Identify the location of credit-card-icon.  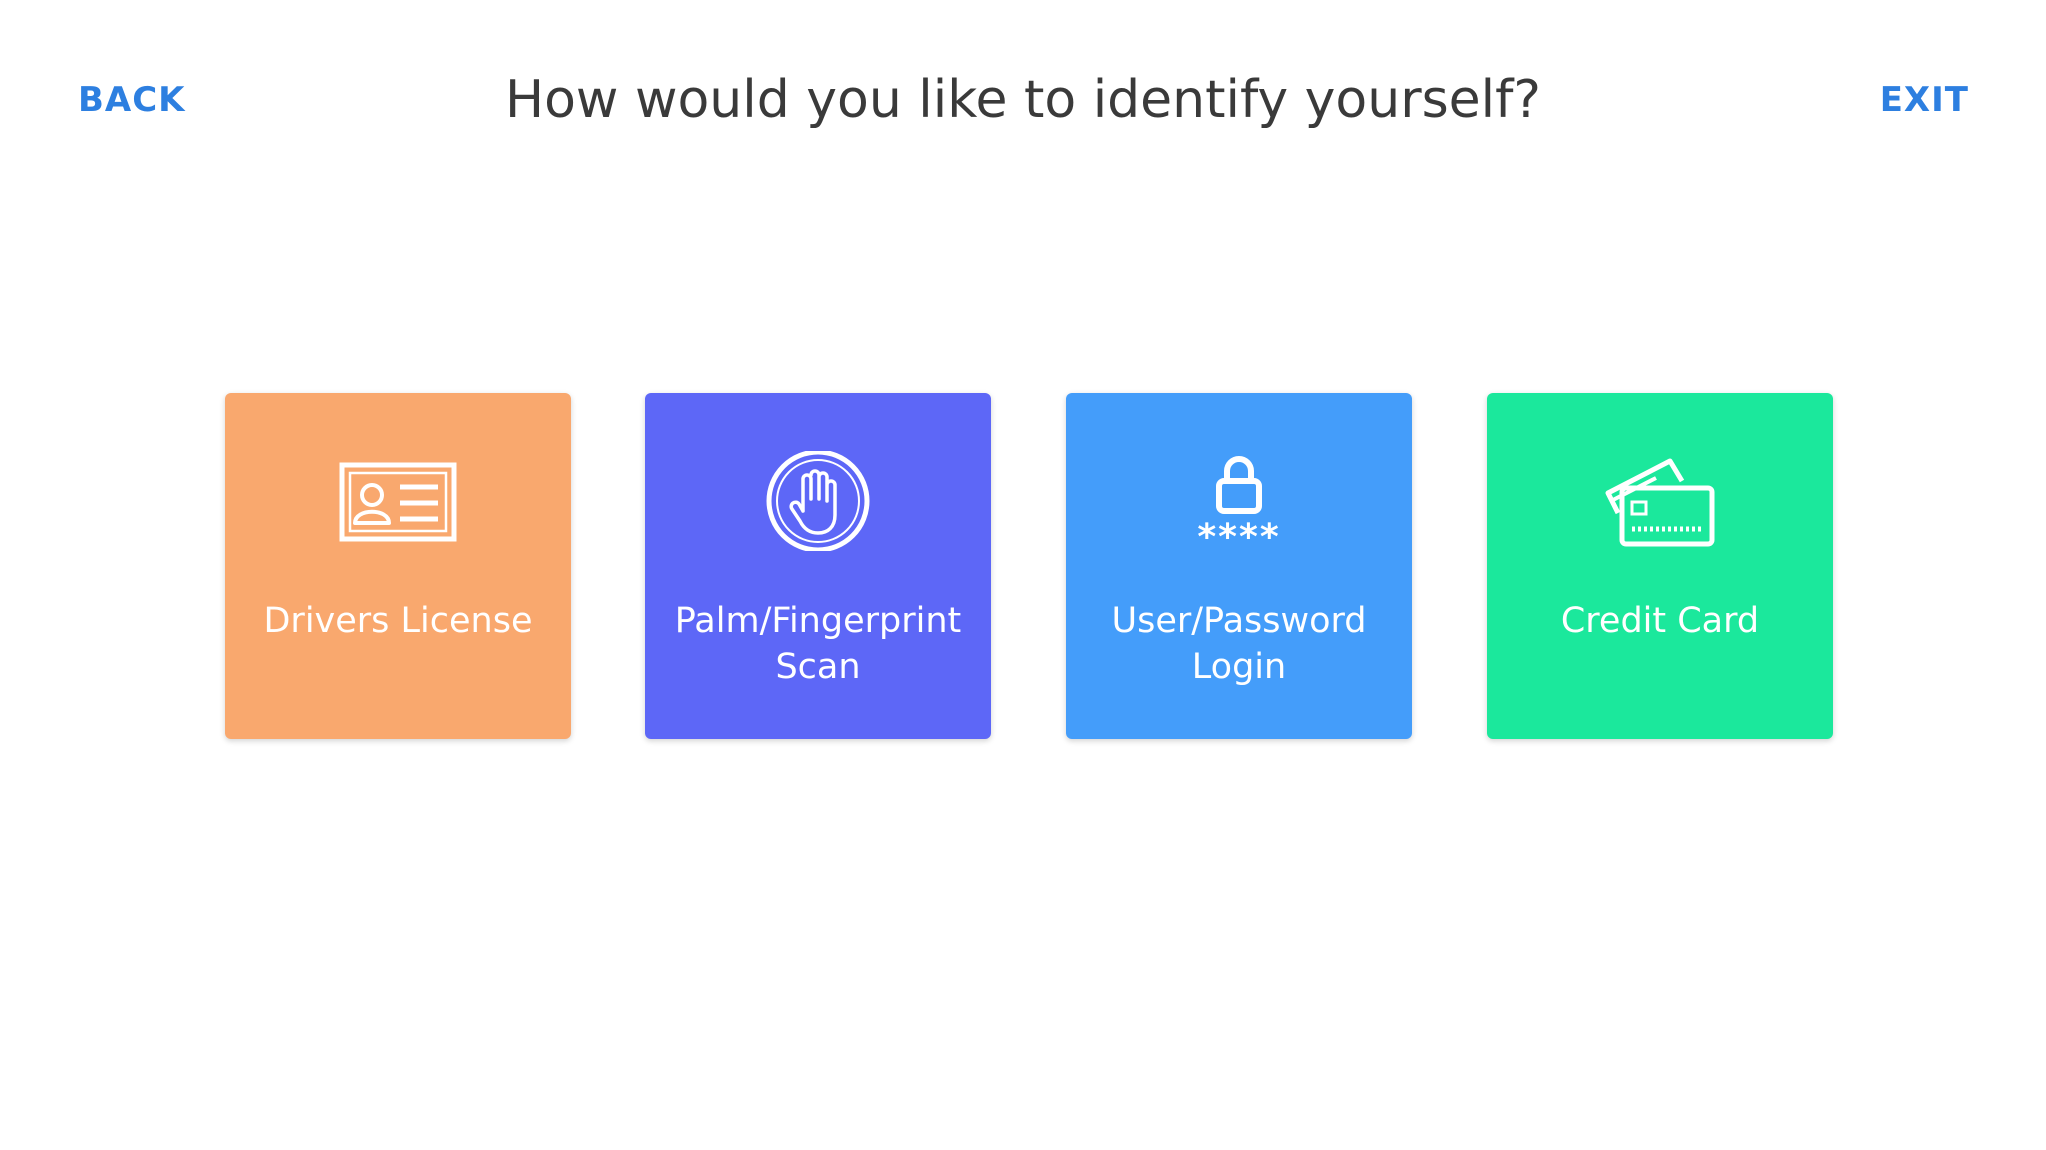
(1660, 501).